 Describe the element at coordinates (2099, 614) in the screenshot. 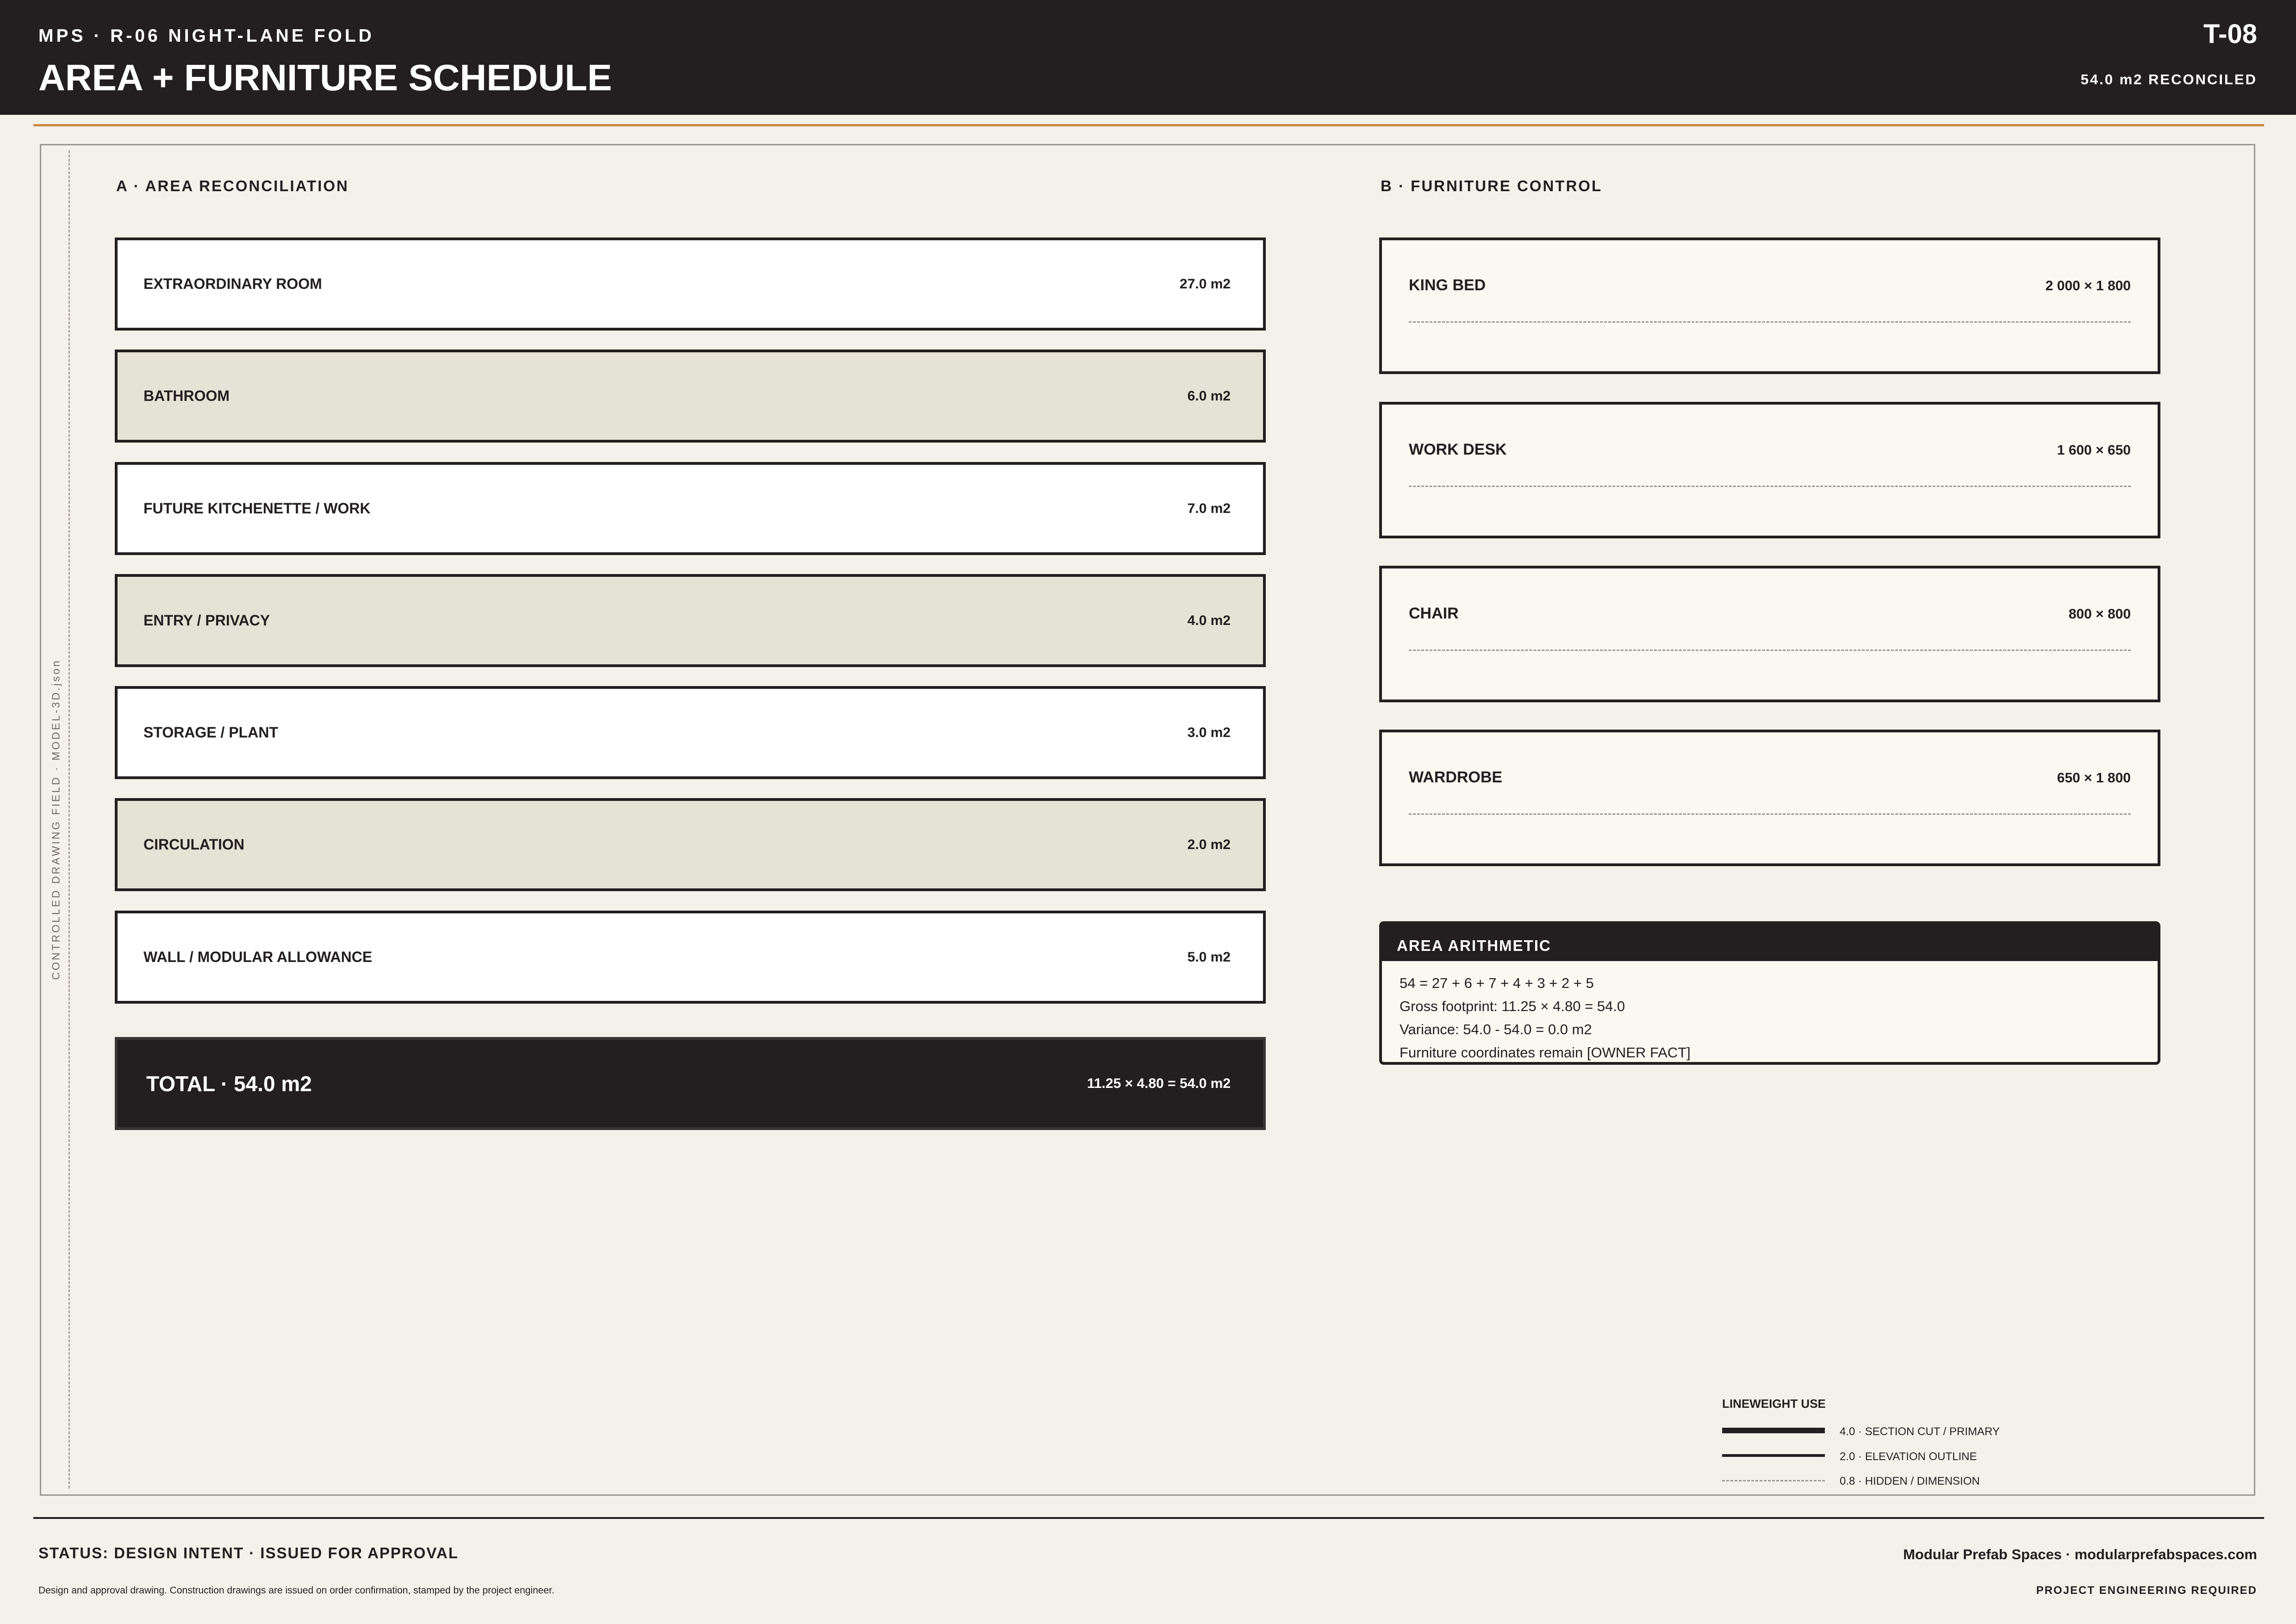

I see `furniture-item-size: 800 × 800` at that location.